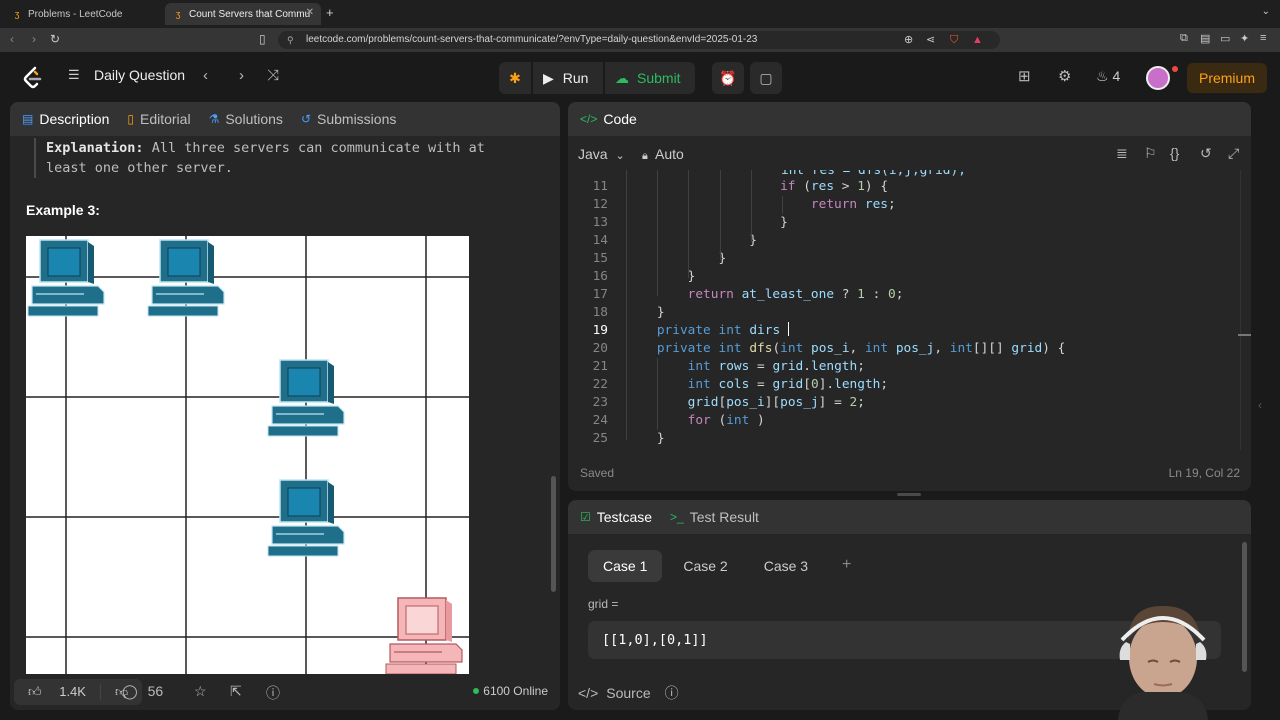 This screenshot has height=720, width=1280. Describe the element at coordinates (357, 119) in the screenshot. I see `tab-label: Submissions` at that location.